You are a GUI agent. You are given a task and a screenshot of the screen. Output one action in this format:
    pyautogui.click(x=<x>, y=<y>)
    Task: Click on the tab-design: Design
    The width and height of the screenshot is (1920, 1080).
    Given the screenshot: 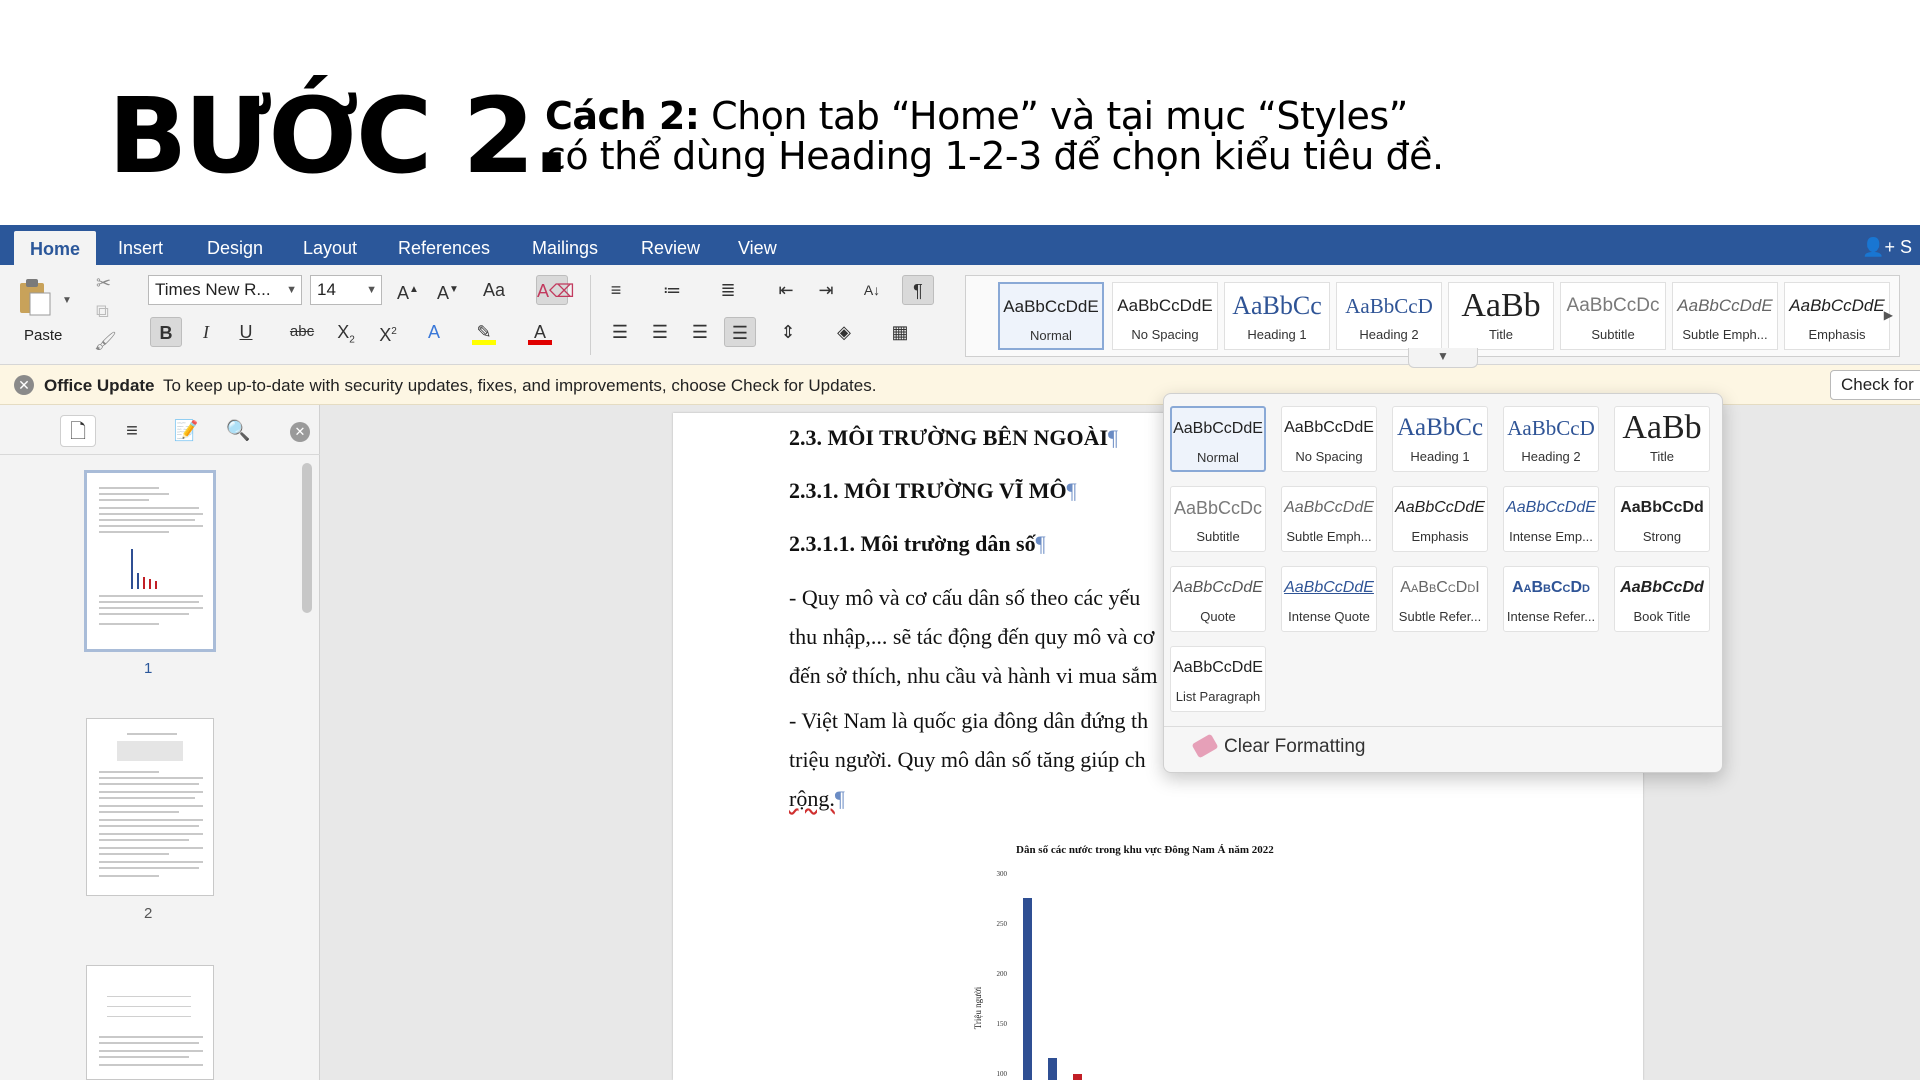 What is the action you would take?
    pyautogui.click(x=235, y=245)
    